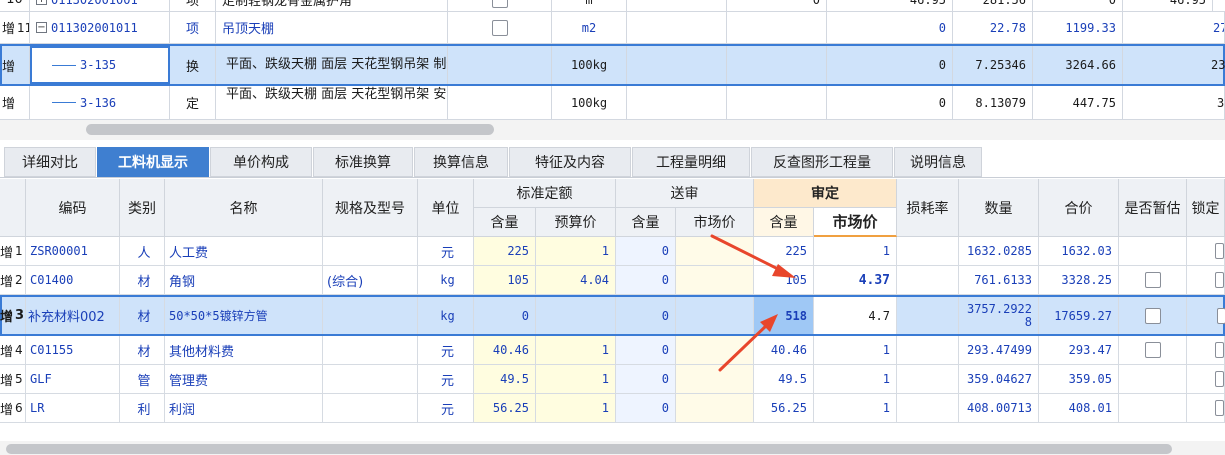 This screenshot has width=1225, height=455. Describe the element at coordinates (753, 303) in the screenshot. I see `annotation-arrows` at that location.